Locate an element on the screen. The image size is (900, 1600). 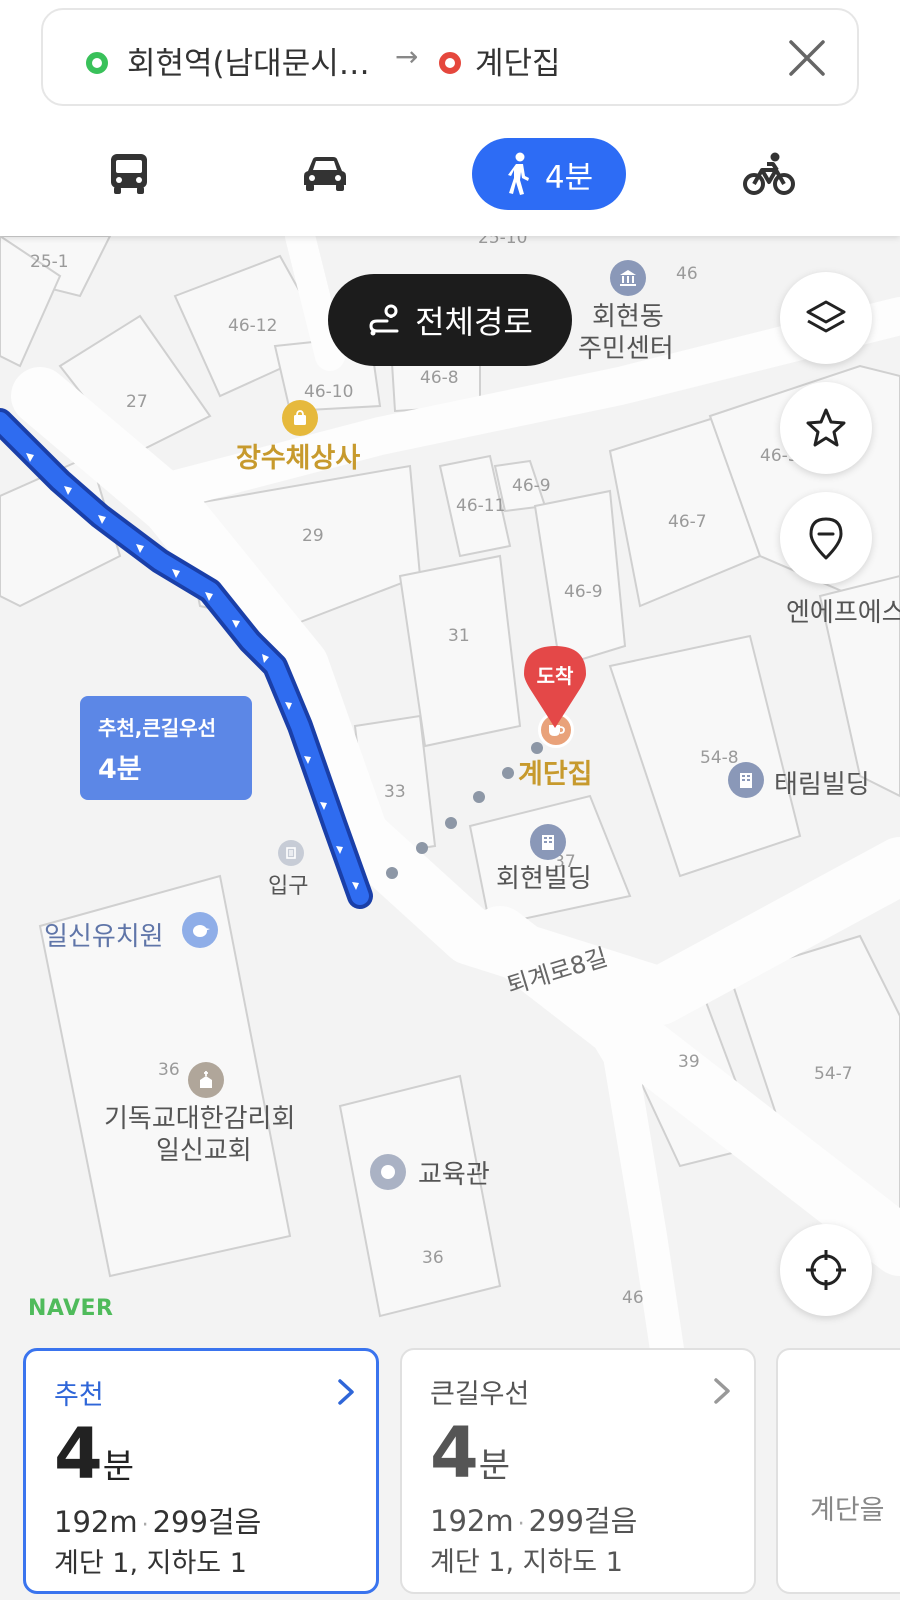
destination-label: 계단집 is located at coordinates (518, 60).